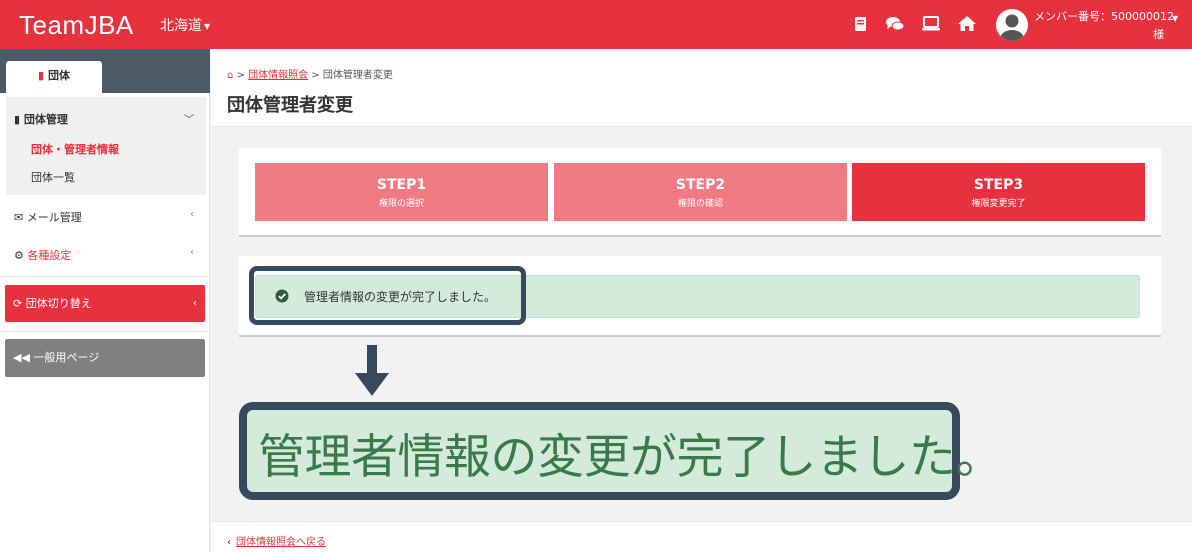  Describe the element at coordinates (290, 105) in the screenshot. I see `page-title: 団体管理者変更` at that location.